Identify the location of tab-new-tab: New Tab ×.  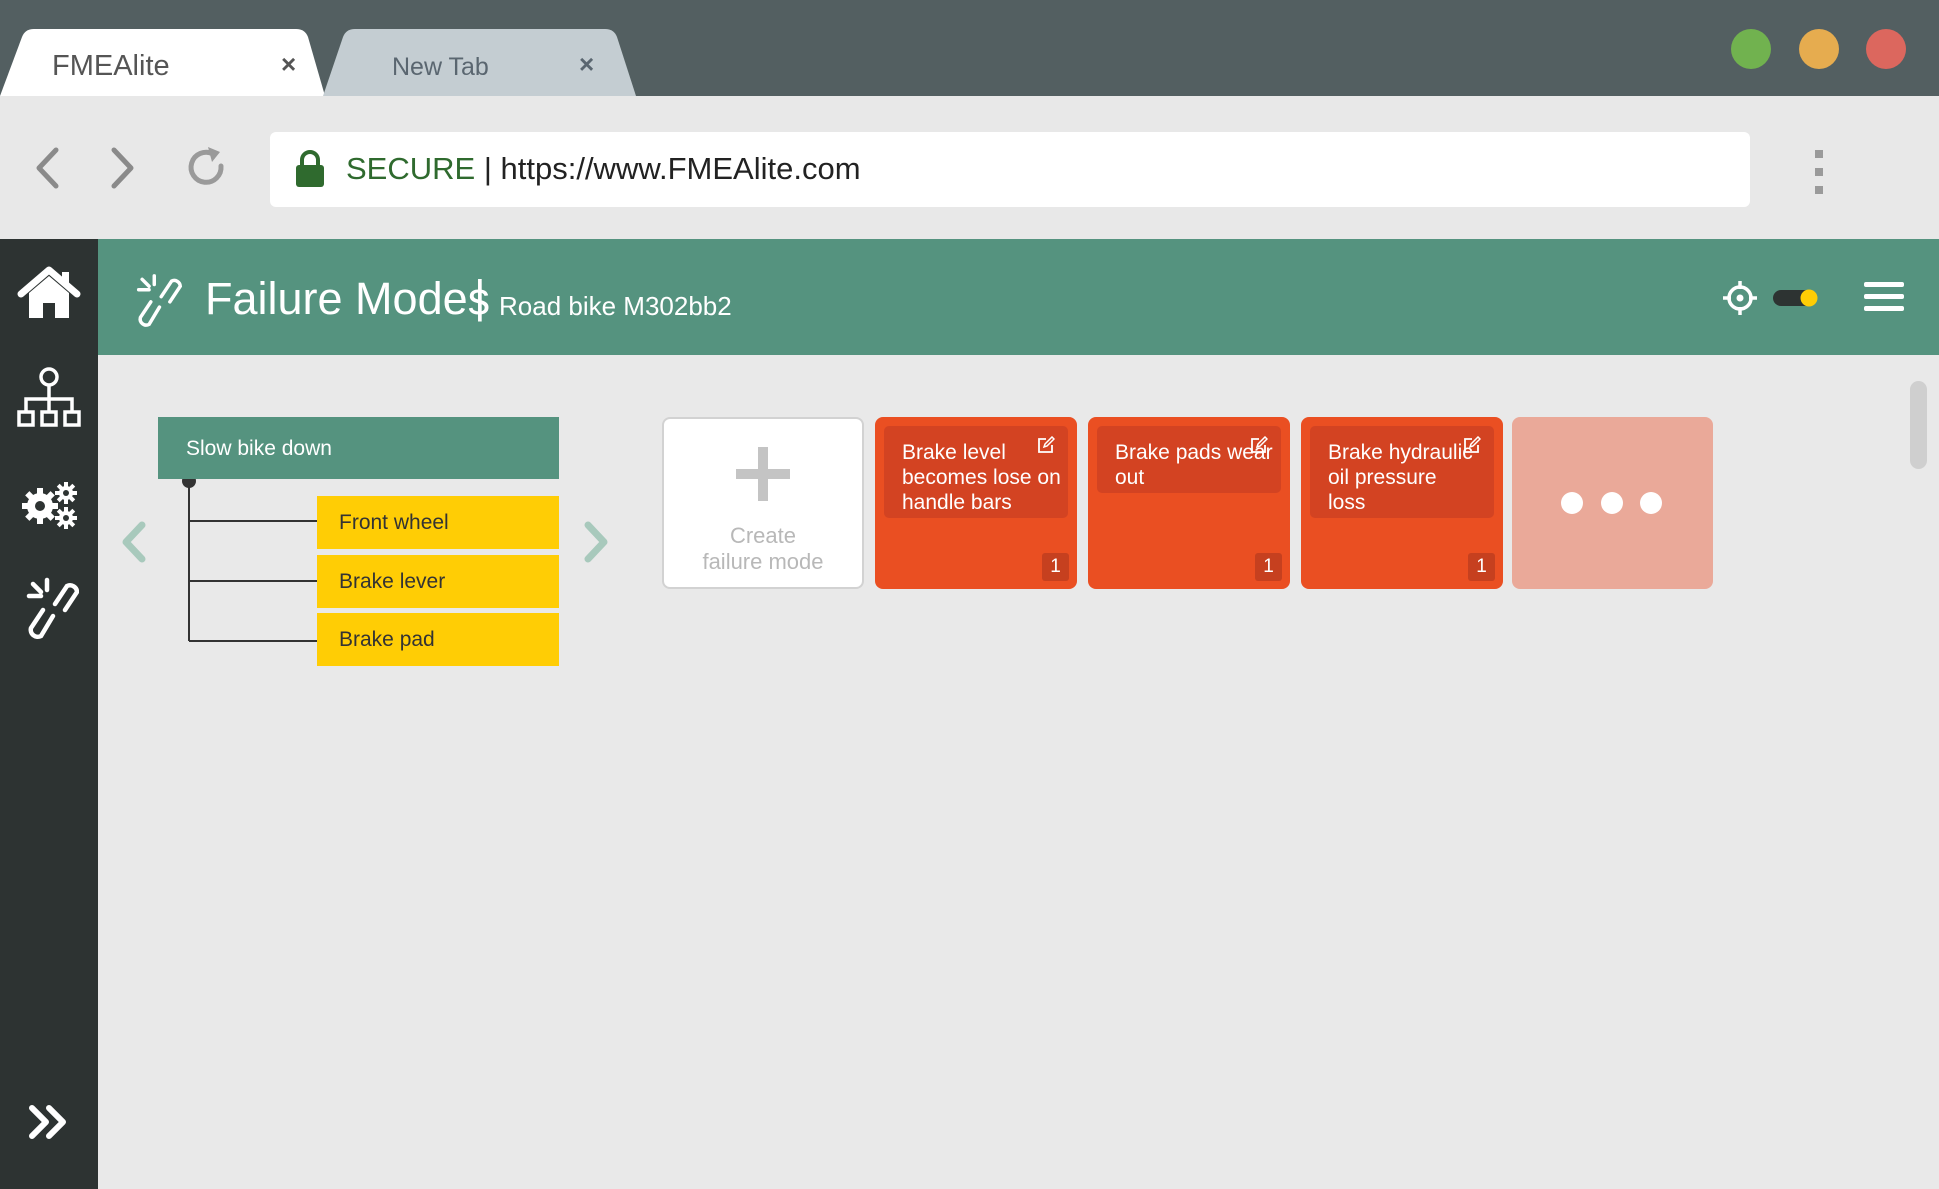
(479, 62).